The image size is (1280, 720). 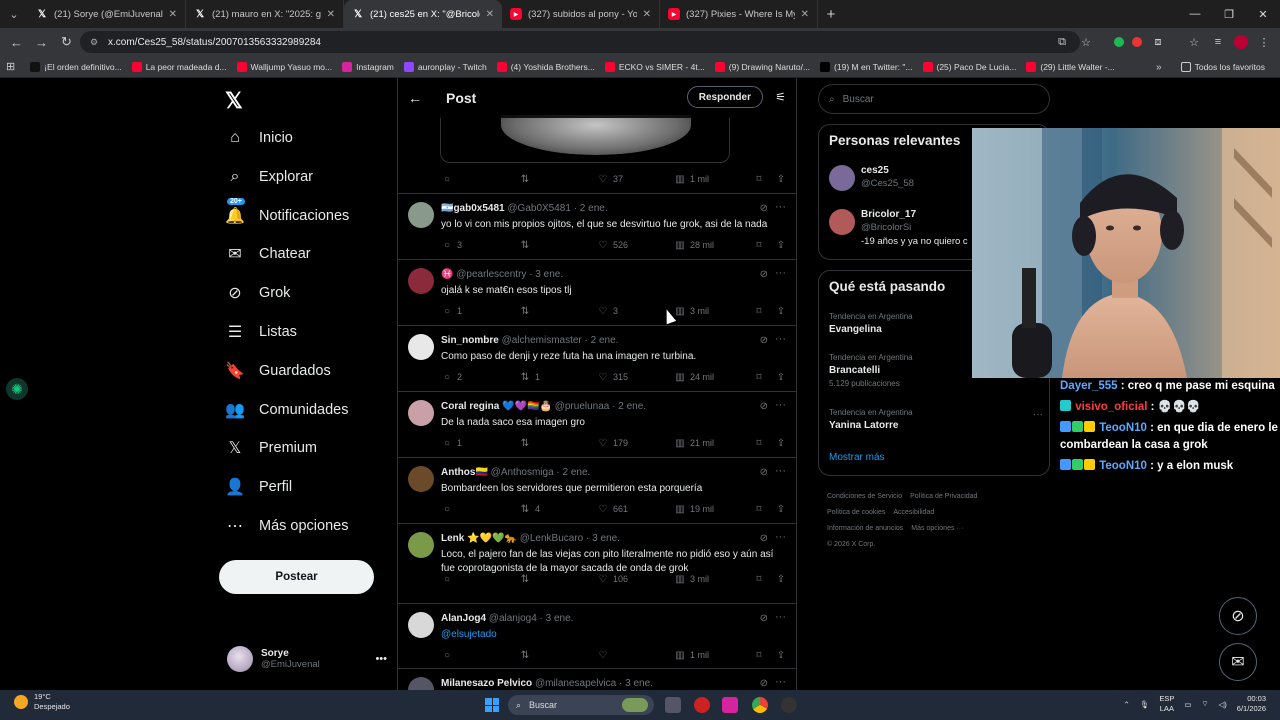 I want to click on reply-author-handle: @Anthosmiga · 2 ene., so click(x=541, y=472).